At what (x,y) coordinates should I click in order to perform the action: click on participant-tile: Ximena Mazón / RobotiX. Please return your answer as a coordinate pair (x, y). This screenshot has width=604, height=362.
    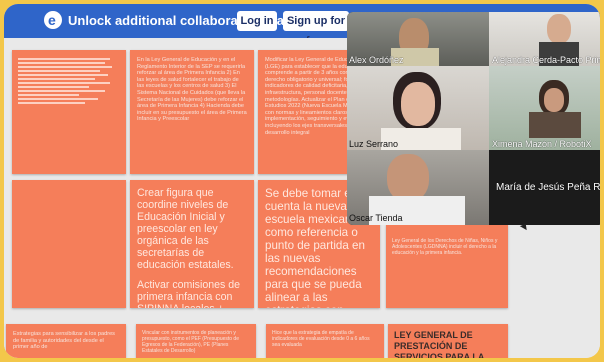
    Looking at the image, I should click on (544, 108).